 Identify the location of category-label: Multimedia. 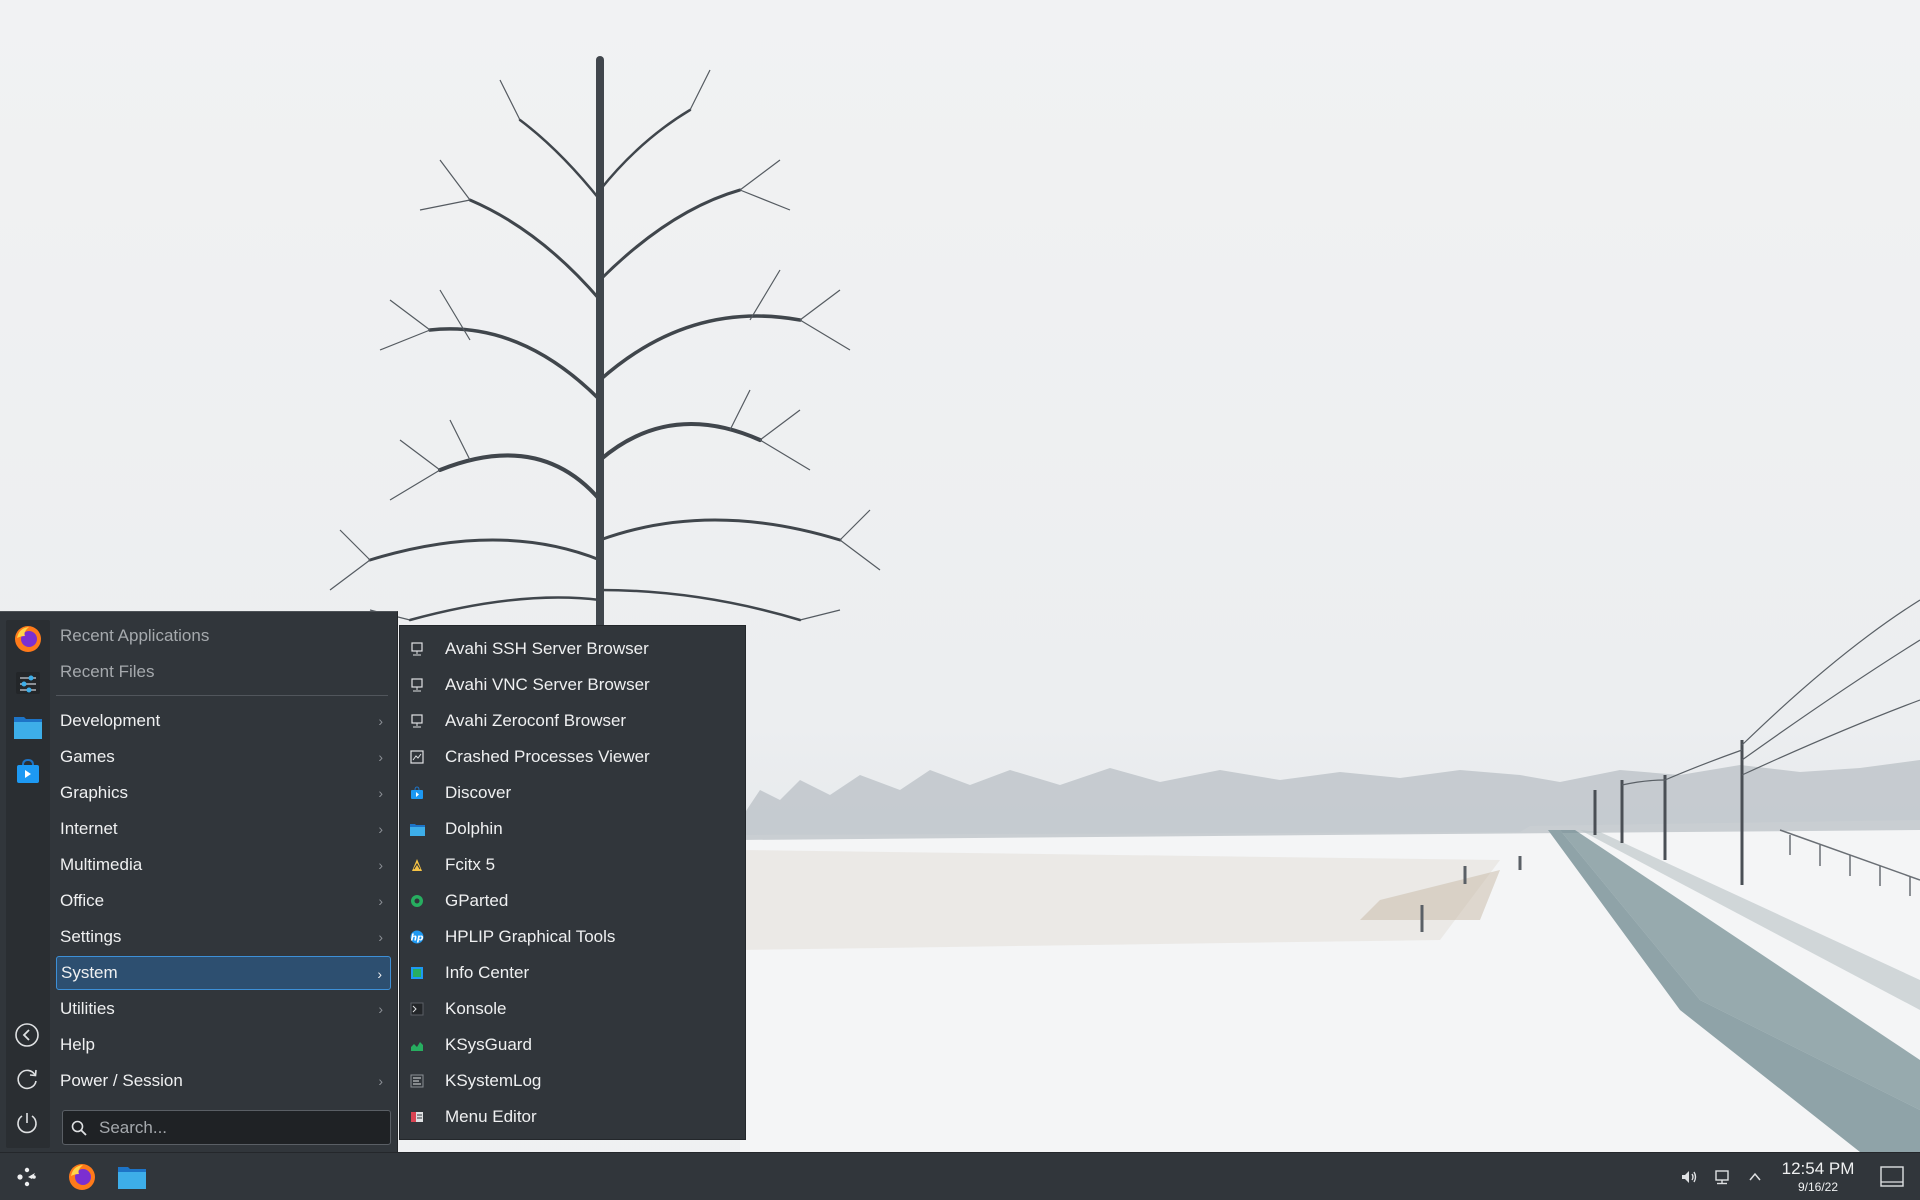
(101, 864).